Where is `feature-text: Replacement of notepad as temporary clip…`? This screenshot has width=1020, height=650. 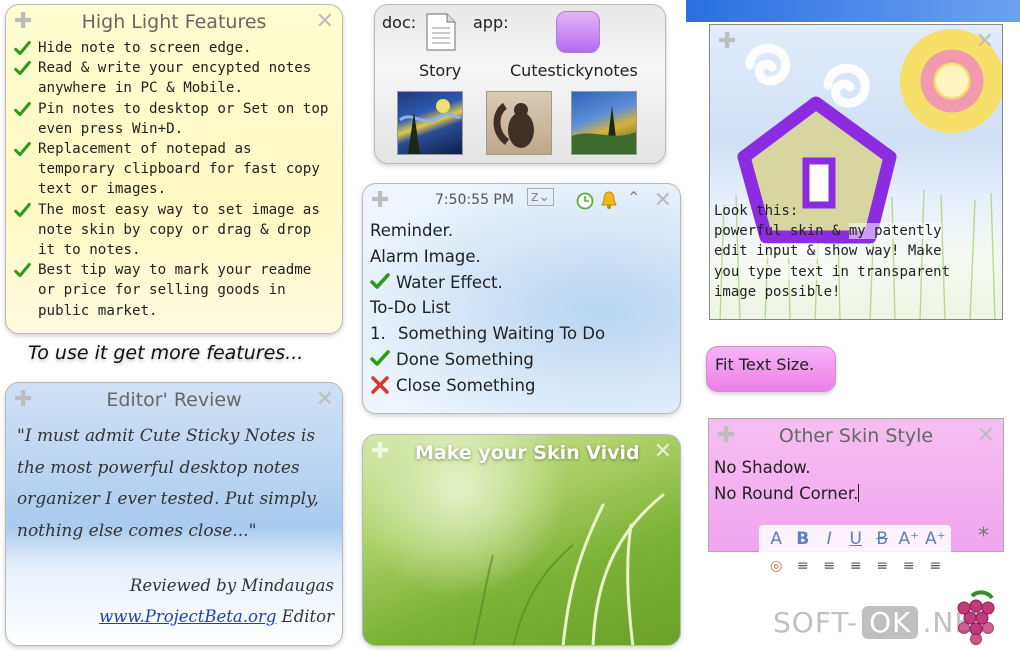 feature-text: Replacement of notepad as temporary clip… is located at coordinates (179, 169).